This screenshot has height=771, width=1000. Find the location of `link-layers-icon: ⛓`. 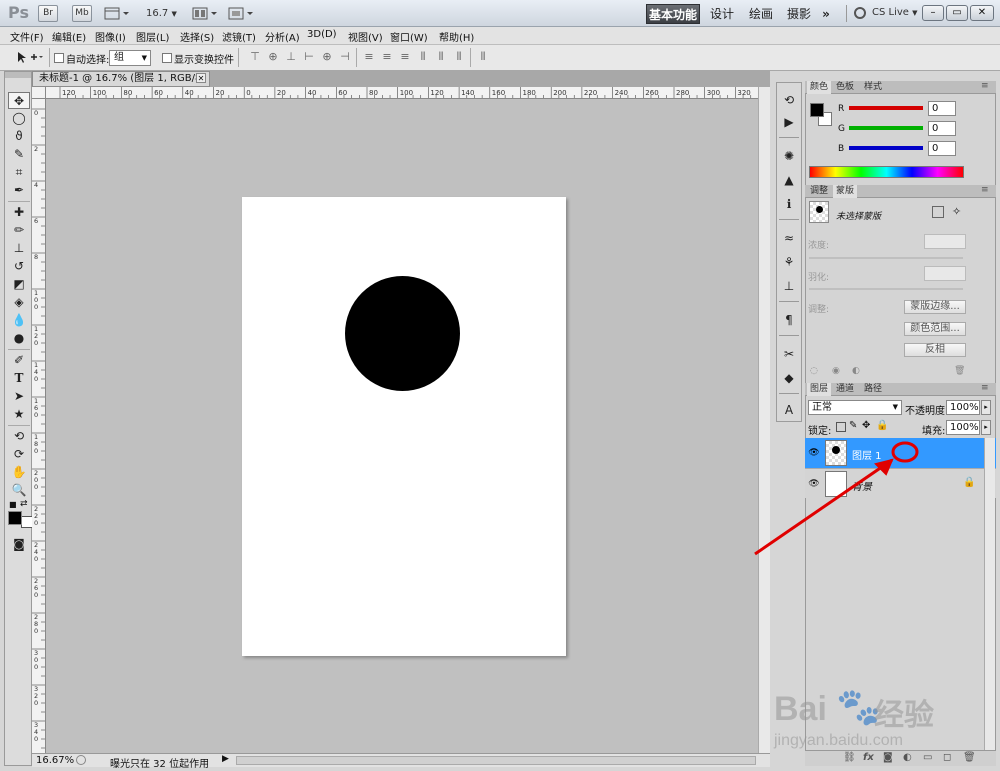

link-layers-icon: ⛓ is located at coordinates (849, 757).